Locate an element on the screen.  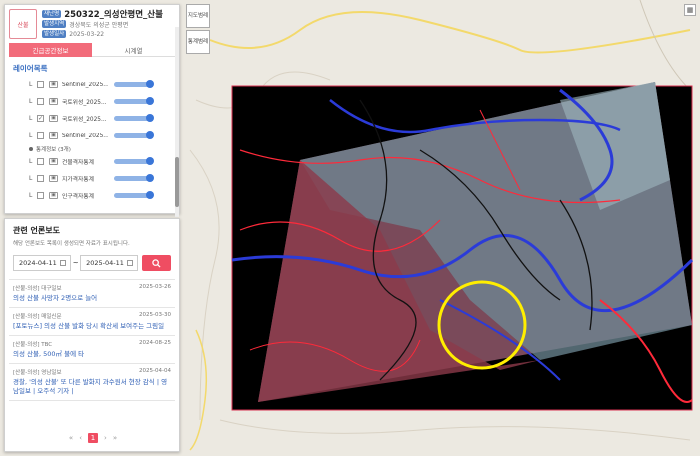
first-page-icon: « is located at coordinates (71, 438).